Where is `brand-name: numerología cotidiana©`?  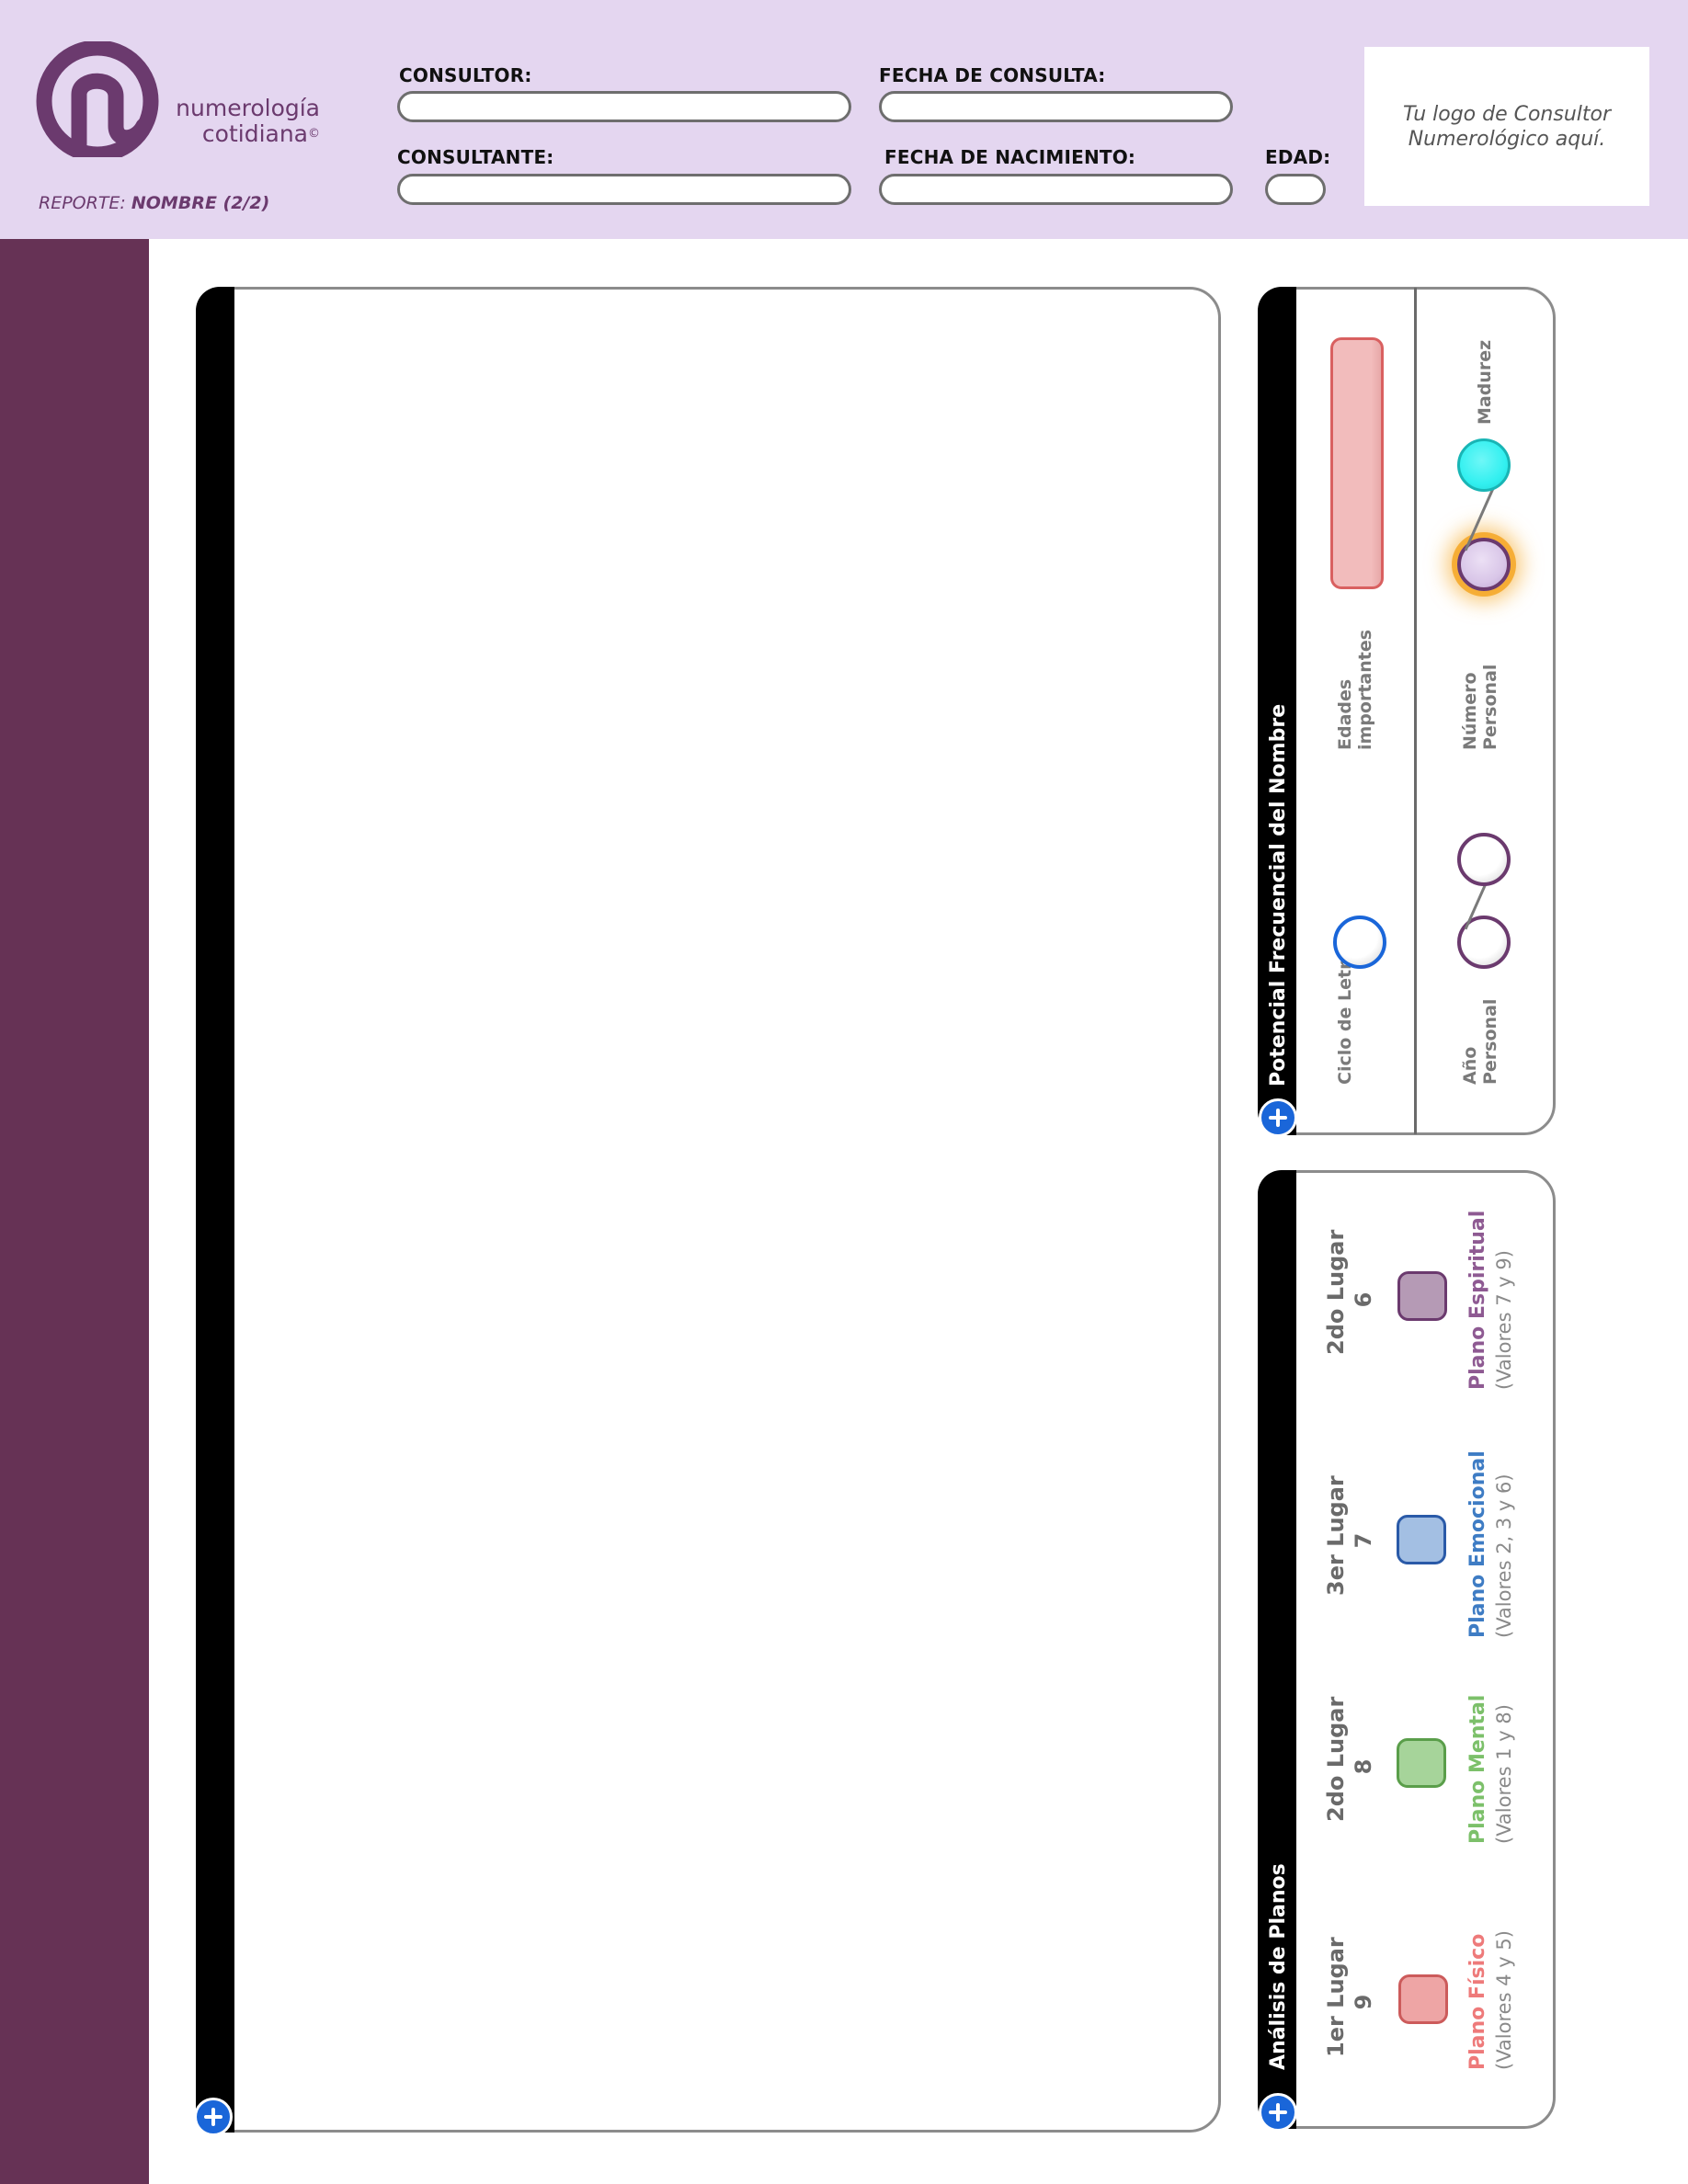 brand-name: numerología cotidiana© is located at coordinates (242, 121).